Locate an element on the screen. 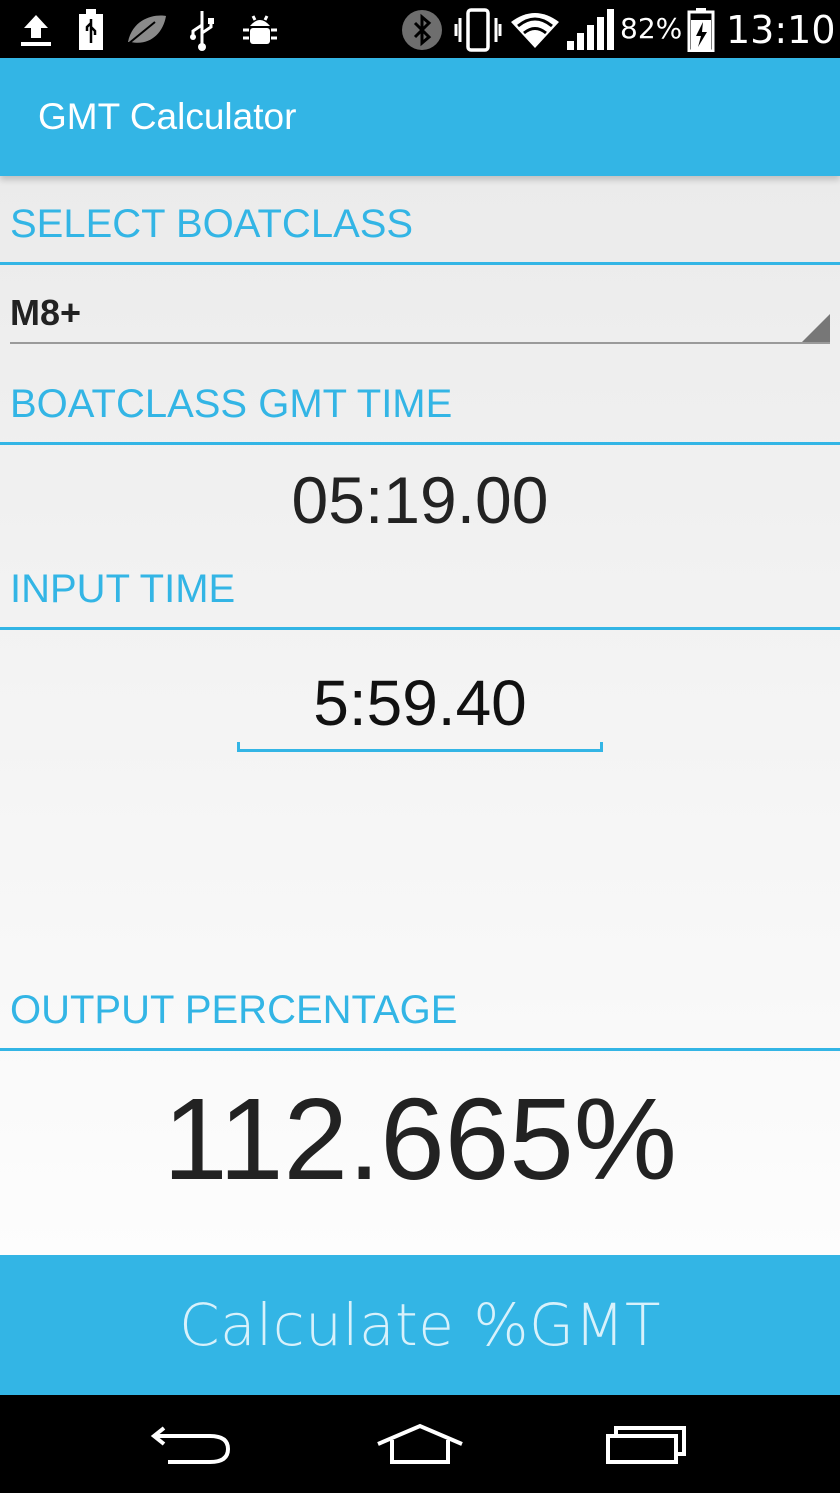  app-bar: GMT Calculator is located at coordinates (420, 117).